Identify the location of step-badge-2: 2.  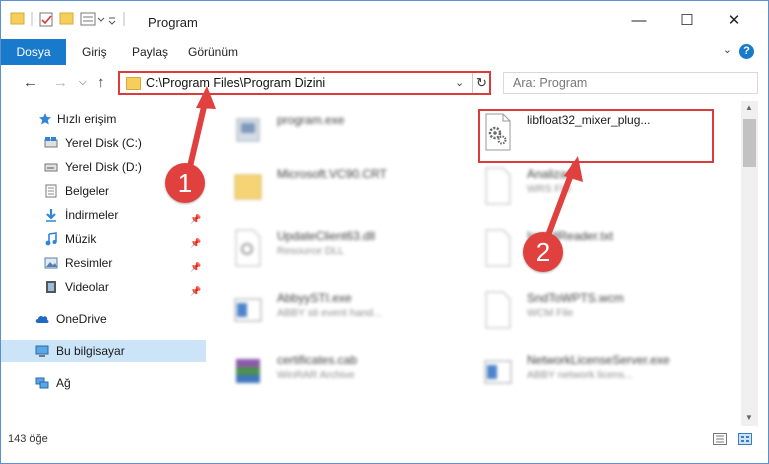
(543, 252).